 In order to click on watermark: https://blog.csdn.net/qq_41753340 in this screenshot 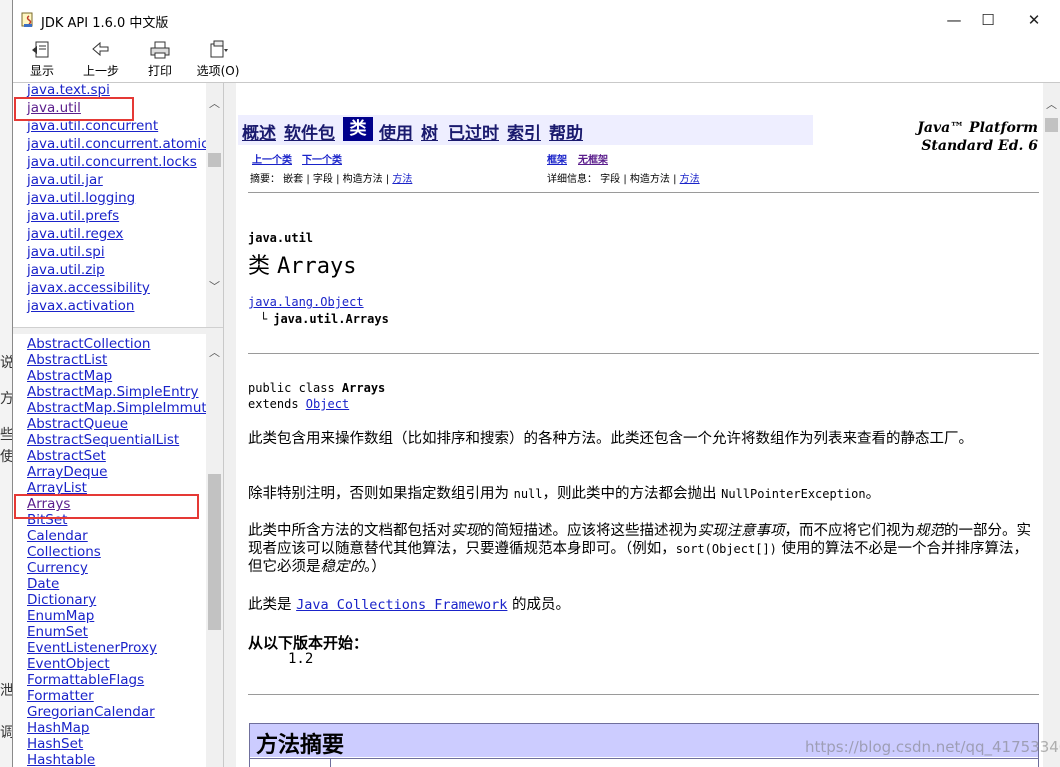, I will do `click(932, 747)`.